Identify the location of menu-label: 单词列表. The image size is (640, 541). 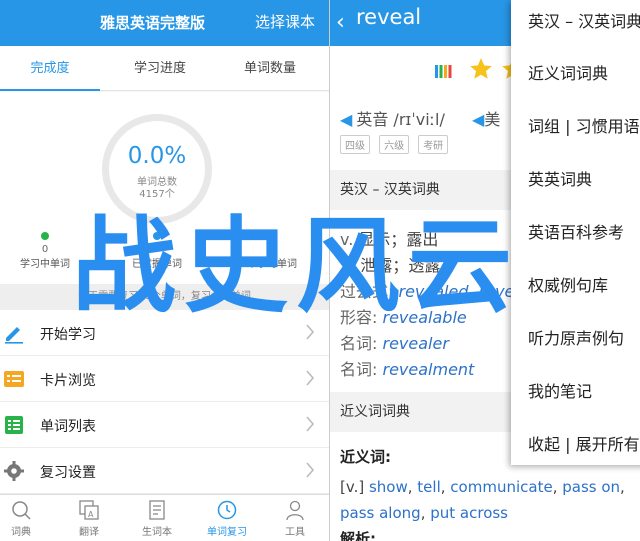
(68, 427).